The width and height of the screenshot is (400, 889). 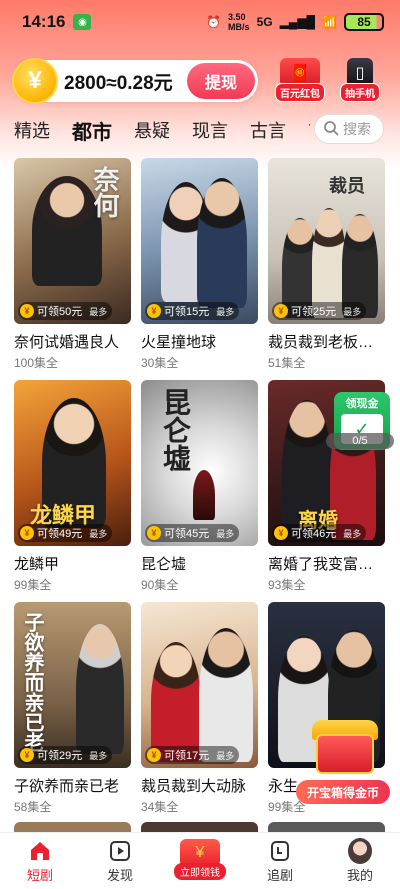 I want to click on nav-short-drama: 短剧, so click(x=40, y=861).